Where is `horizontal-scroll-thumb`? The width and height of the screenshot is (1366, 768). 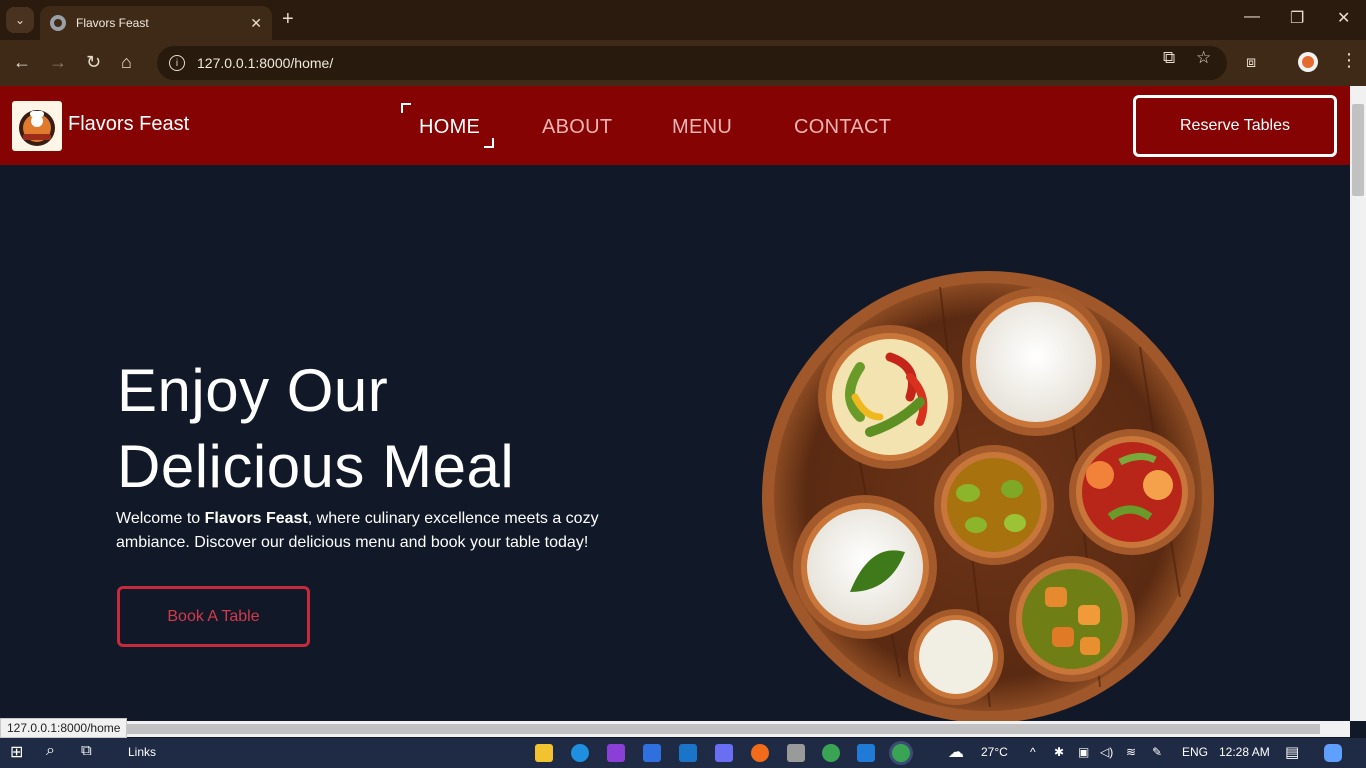 horizontal-scroll-thumb is located at coordinates (720, 729).